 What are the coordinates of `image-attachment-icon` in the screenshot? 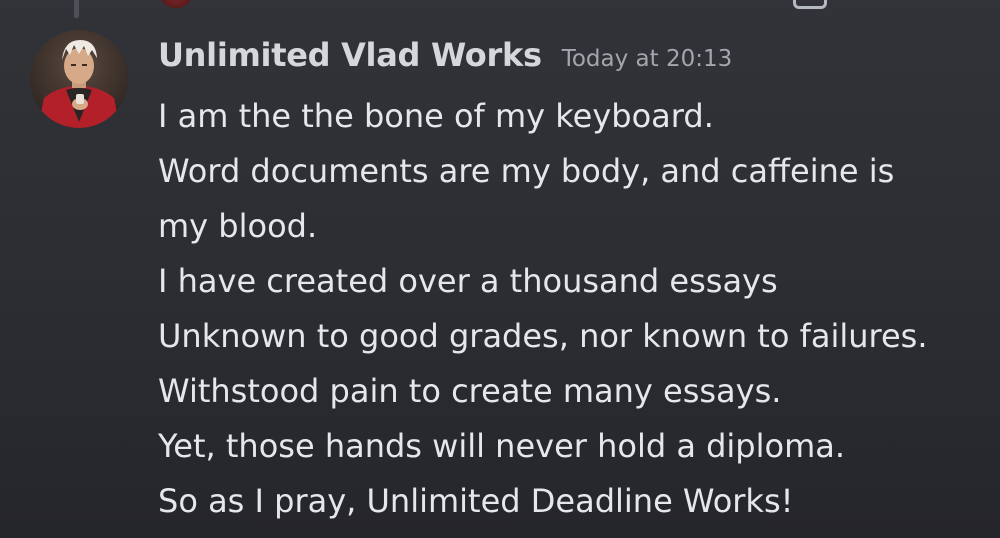 It's located at (810, 4).